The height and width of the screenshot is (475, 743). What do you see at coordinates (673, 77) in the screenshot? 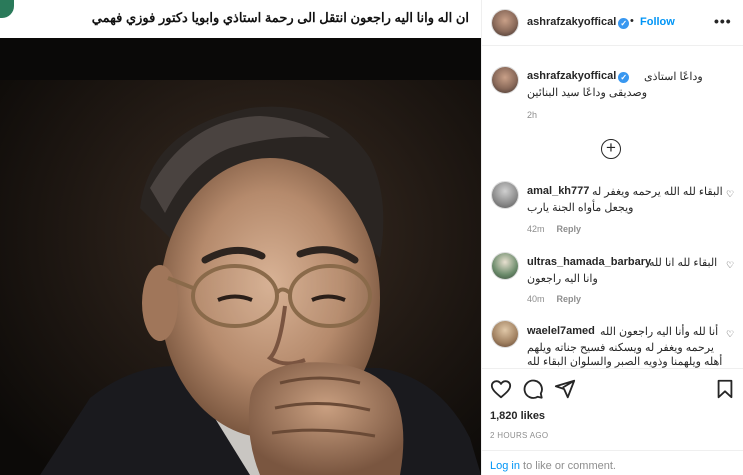
I see `caption-line-1: وداعًا استاذى` at bounding box center [673, 77].